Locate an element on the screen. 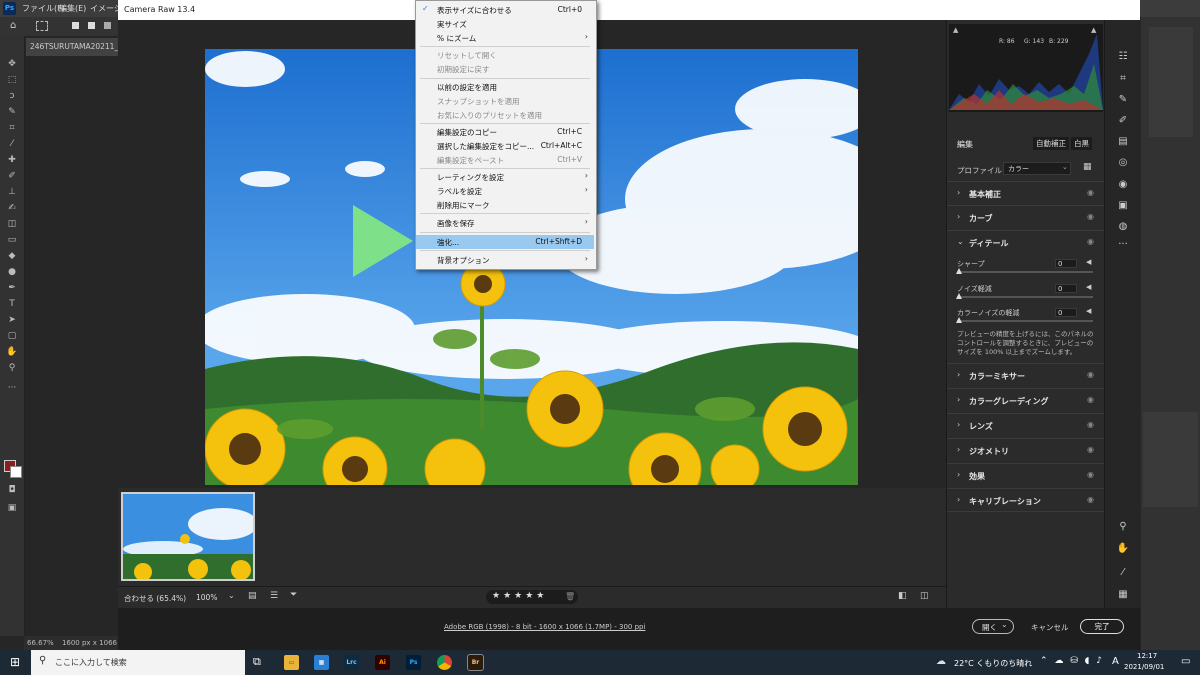  lasso-tool-icon: ↄ is located at coordinates (12, 96).